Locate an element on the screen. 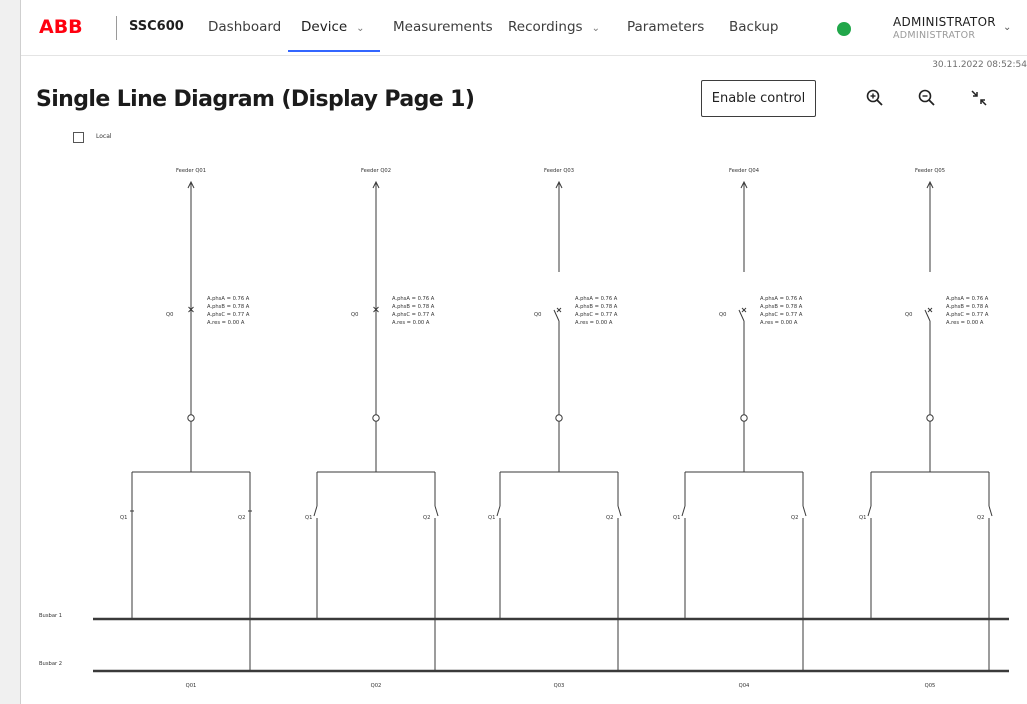 The image size is (1027, 704). nav-parameters-label: Parameters is located at coordinates (666, 27).